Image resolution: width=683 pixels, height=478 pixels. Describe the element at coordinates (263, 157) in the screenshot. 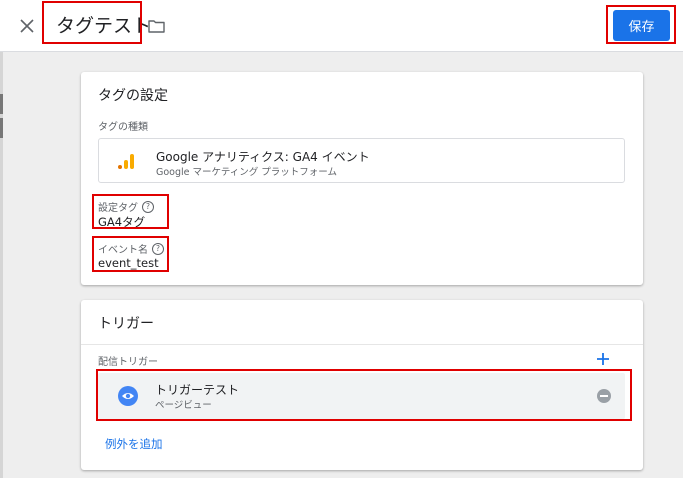

I see `tag-type-name: Google アナリティクス: GA4 イベント` at that location.